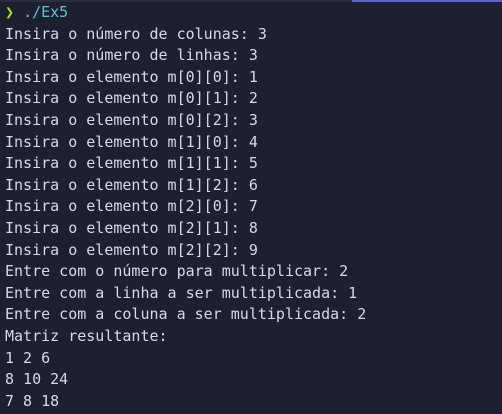 This screenshot has width=502, height=414. I want to click on output-line: Entre com a linha a ser multiplicada: 1, so click(181, 292).